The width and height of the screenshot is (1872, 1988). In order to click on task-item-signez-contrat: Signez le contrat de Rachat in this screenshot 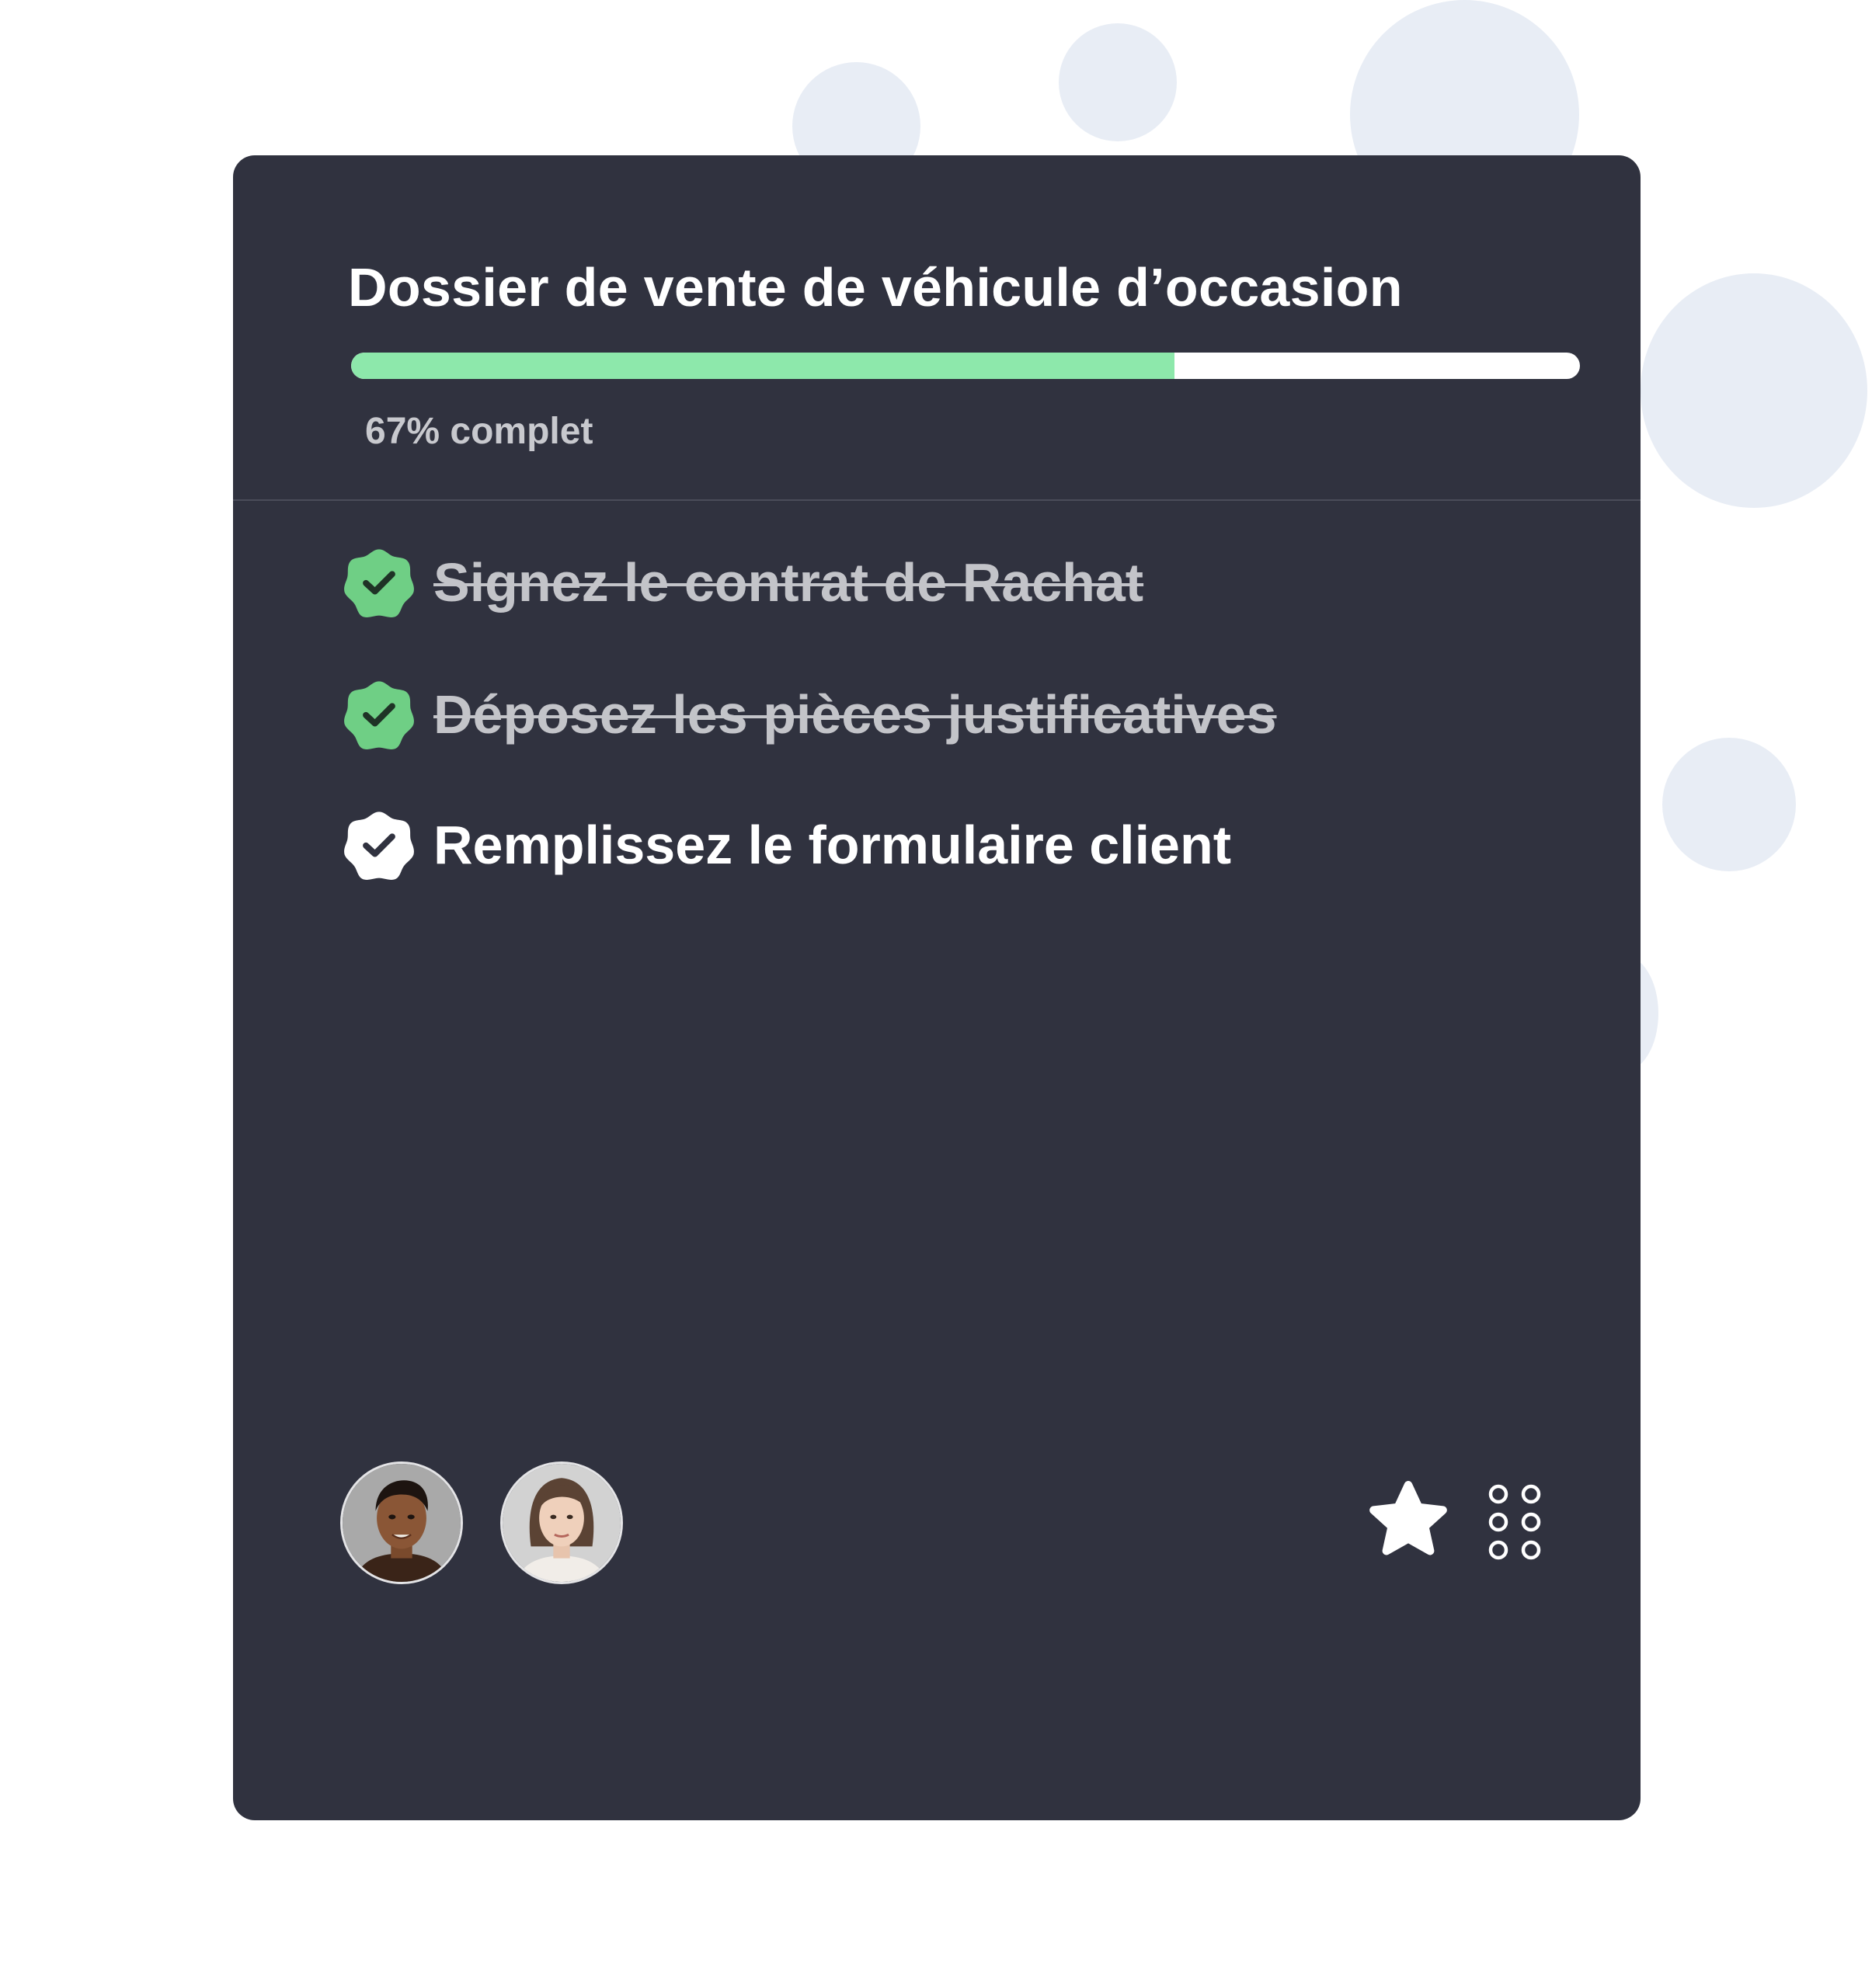, I will do `click(742, 582)`.